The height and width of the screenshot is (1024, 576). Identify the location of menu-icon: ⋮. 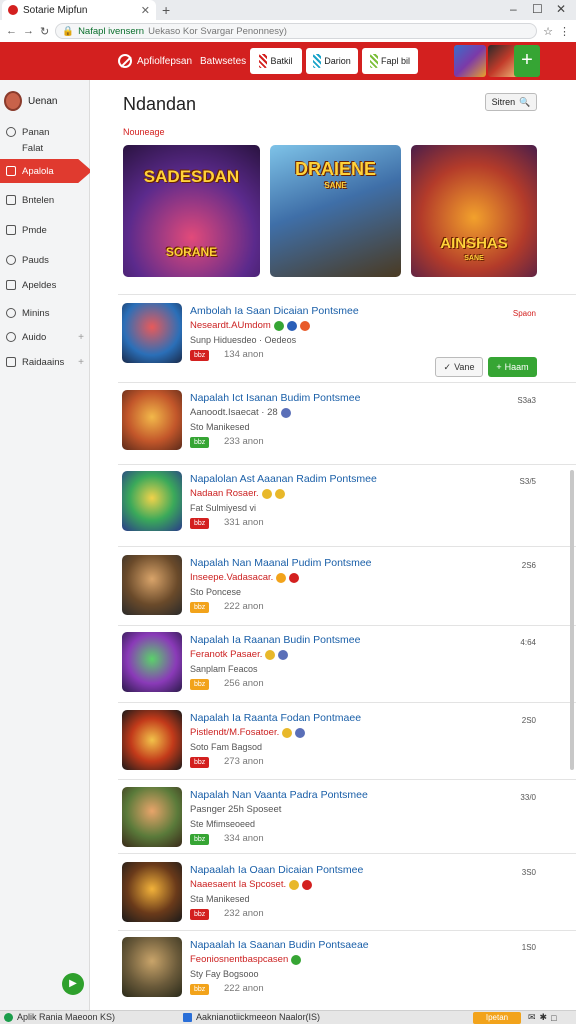
(564, 31).